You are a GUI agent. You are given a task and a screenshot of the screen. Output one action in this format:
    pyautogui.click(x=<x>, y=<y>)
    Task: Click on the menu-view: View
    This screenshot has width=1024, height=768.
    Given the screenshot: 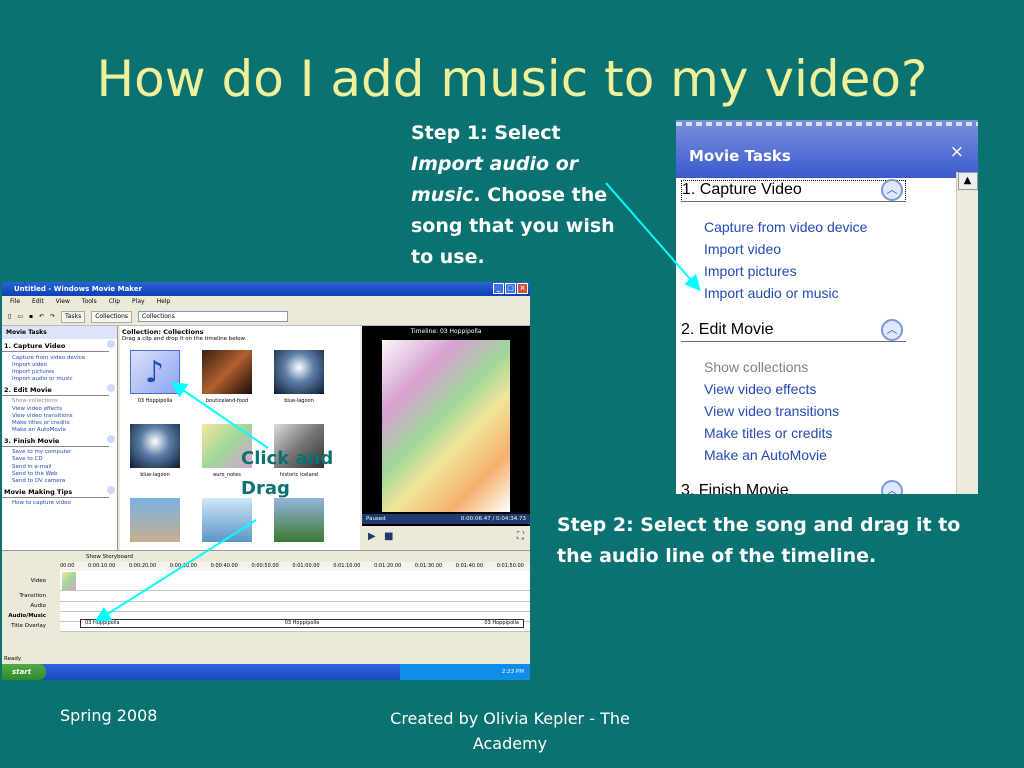 What is the action you would take?
    pyautogui.click(x=63, y=302)
    